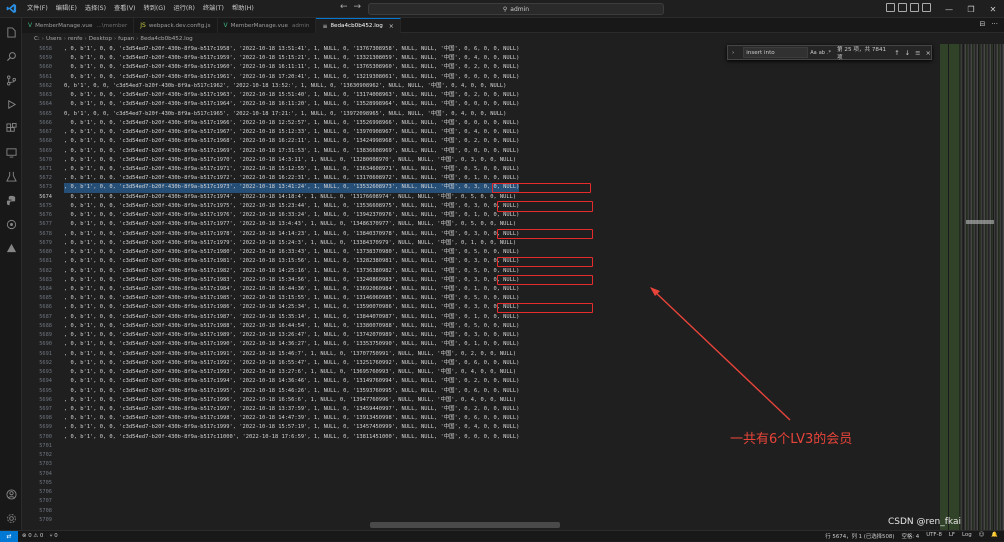 The width and height of the screenshot is (1004, 542). What do you see at coordinates (66, 9) in the screenshot?
I see `menu-item: 编辑(E)` at bounding box center [66, 9].